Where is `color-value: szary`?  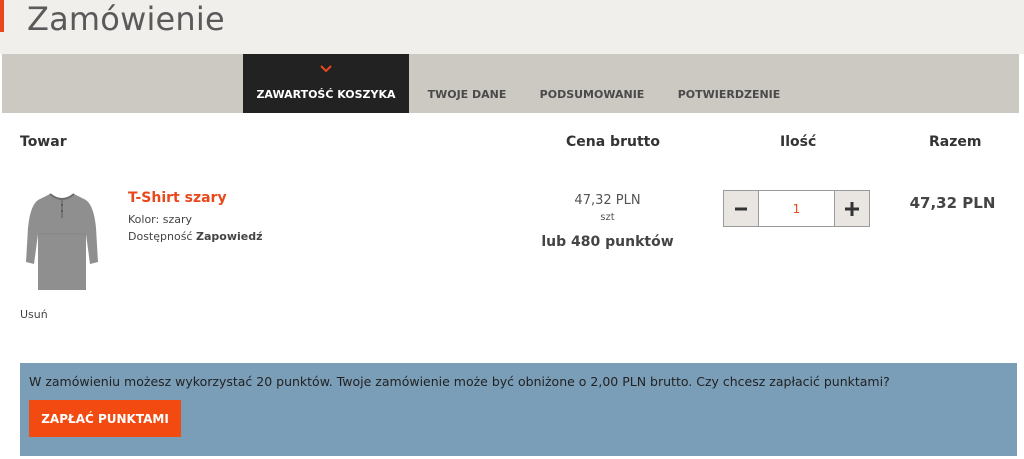
color-value: szary is located at coordinates (177, 219).